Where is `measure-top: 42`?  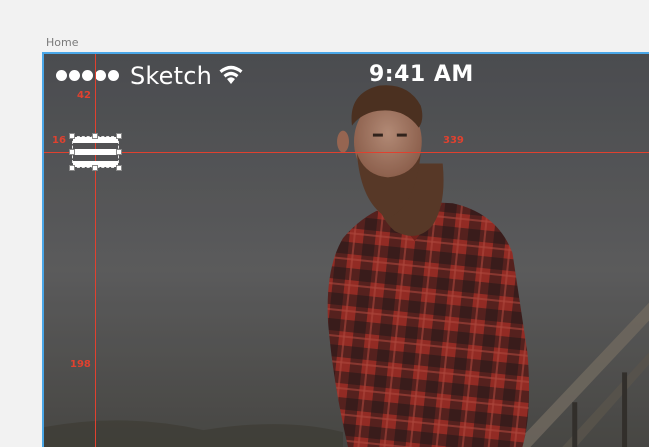
measure-top: 42 is located at coordinates (84, 95).